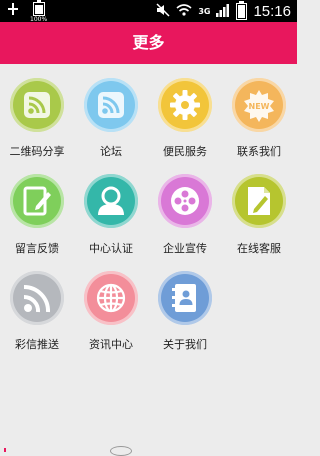 This screenshot has height=456, width=320. Describe the element at coordinates (185, 248) in the screenshot. I see `menu-item-label: 企业宣传` at that location.